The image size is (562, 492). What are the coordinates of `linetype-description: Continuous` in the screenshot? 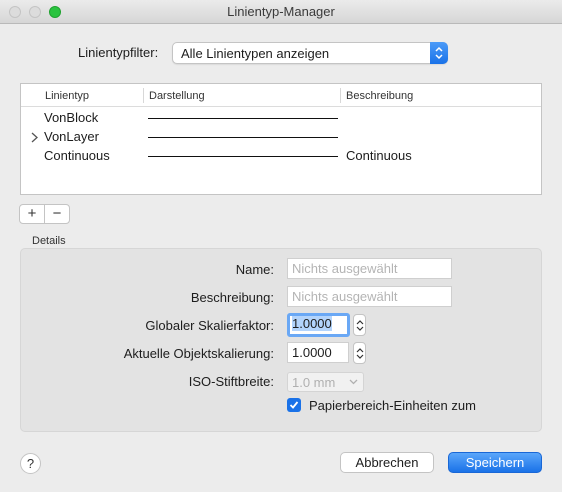 It's located at (379, 155).